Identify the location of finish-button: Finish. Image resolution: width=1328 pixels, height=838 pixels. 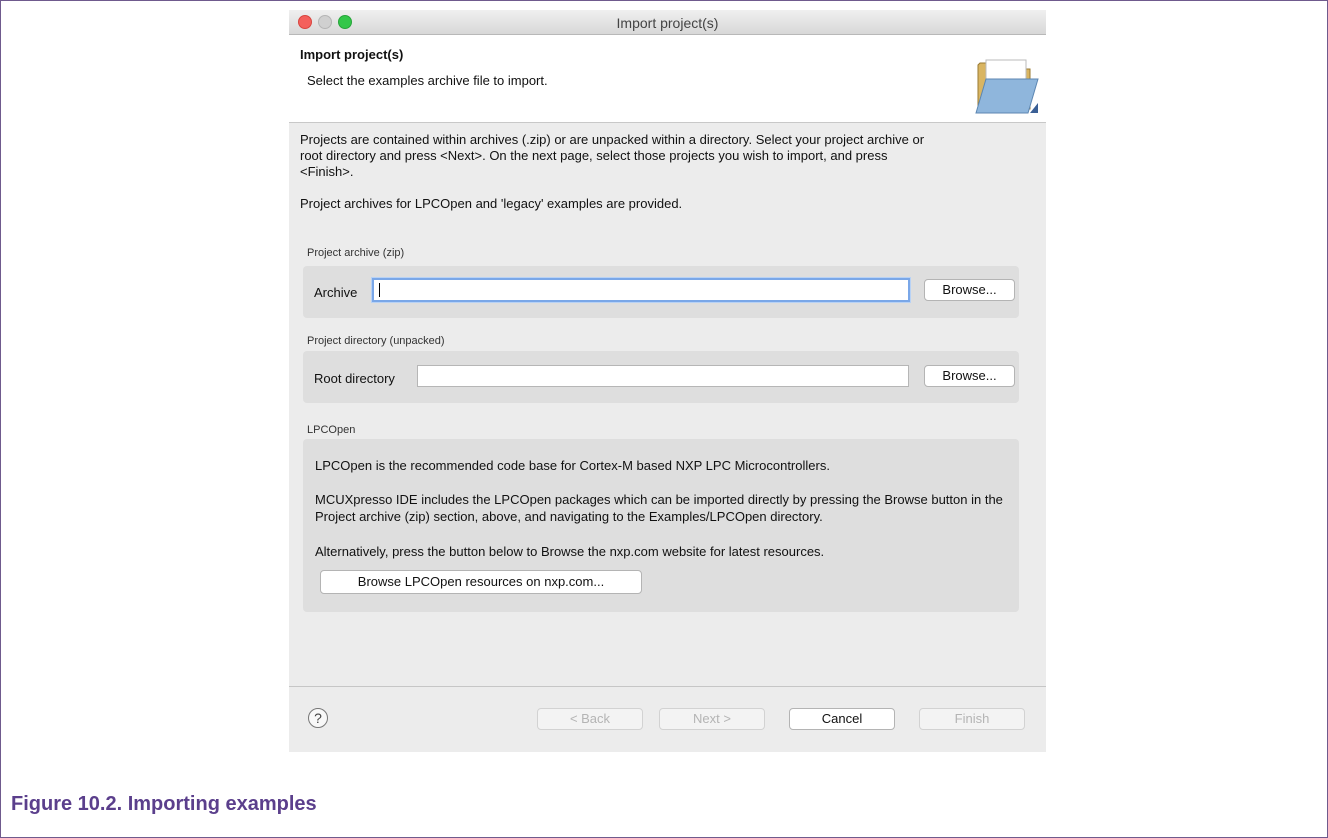
(972, 719).